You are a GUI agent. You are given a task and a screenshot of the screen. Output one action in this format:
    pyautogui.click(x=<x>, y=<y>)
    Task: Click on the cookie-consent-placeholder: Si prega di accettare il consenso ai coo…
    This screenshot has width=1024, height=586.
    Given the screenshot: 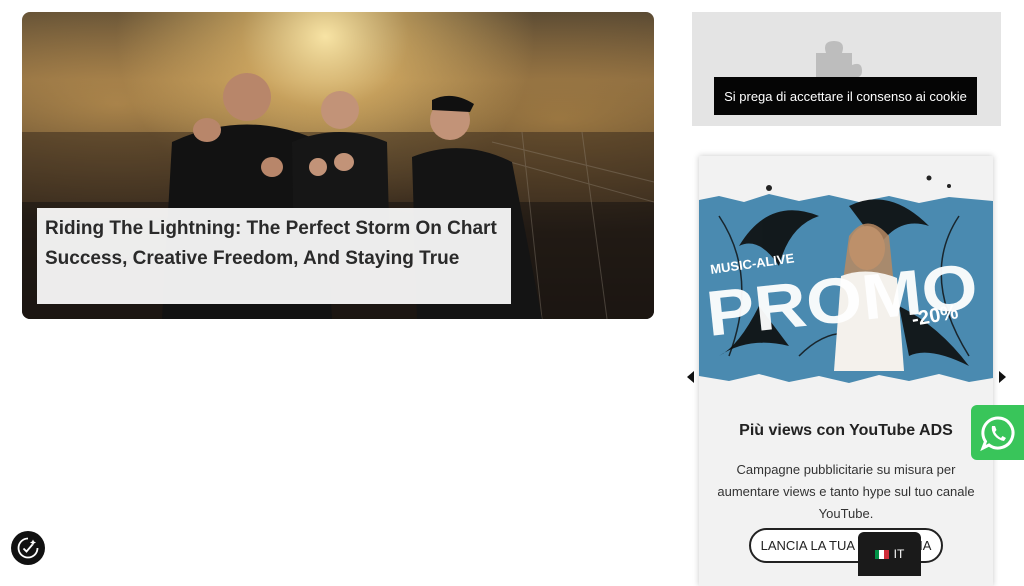 What is the action you would take?
    pyautogui.click(x=846, y=69)
    